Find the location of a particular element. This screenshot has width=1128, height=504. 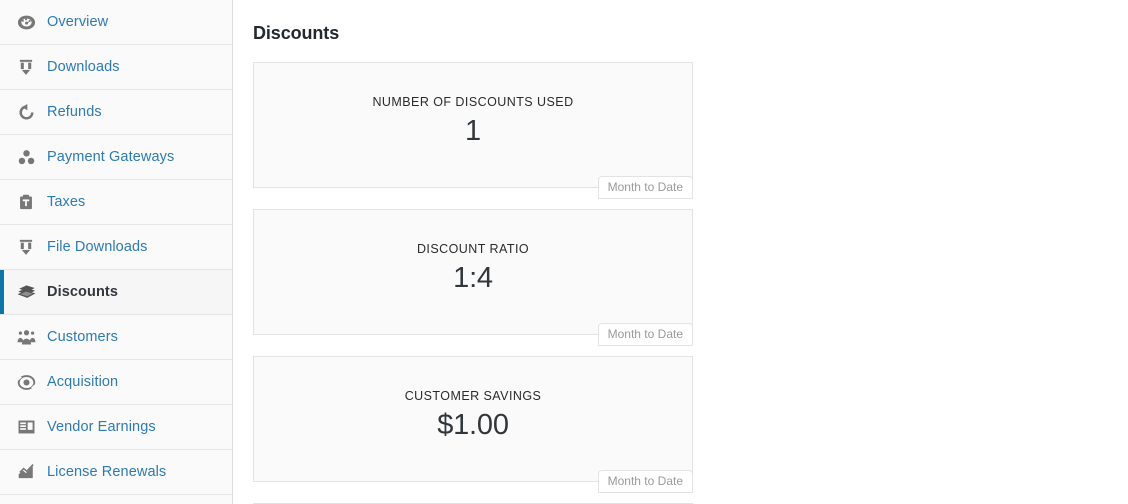

discount-tickets-icon is located at coordinates (26, 292).